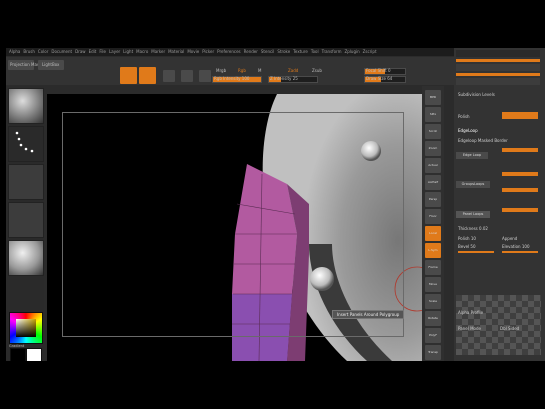  What do you see at coordinates (317, 70) in the screenshot?
I see `zsub-label: Zsub` at bounding box center [317, 70].